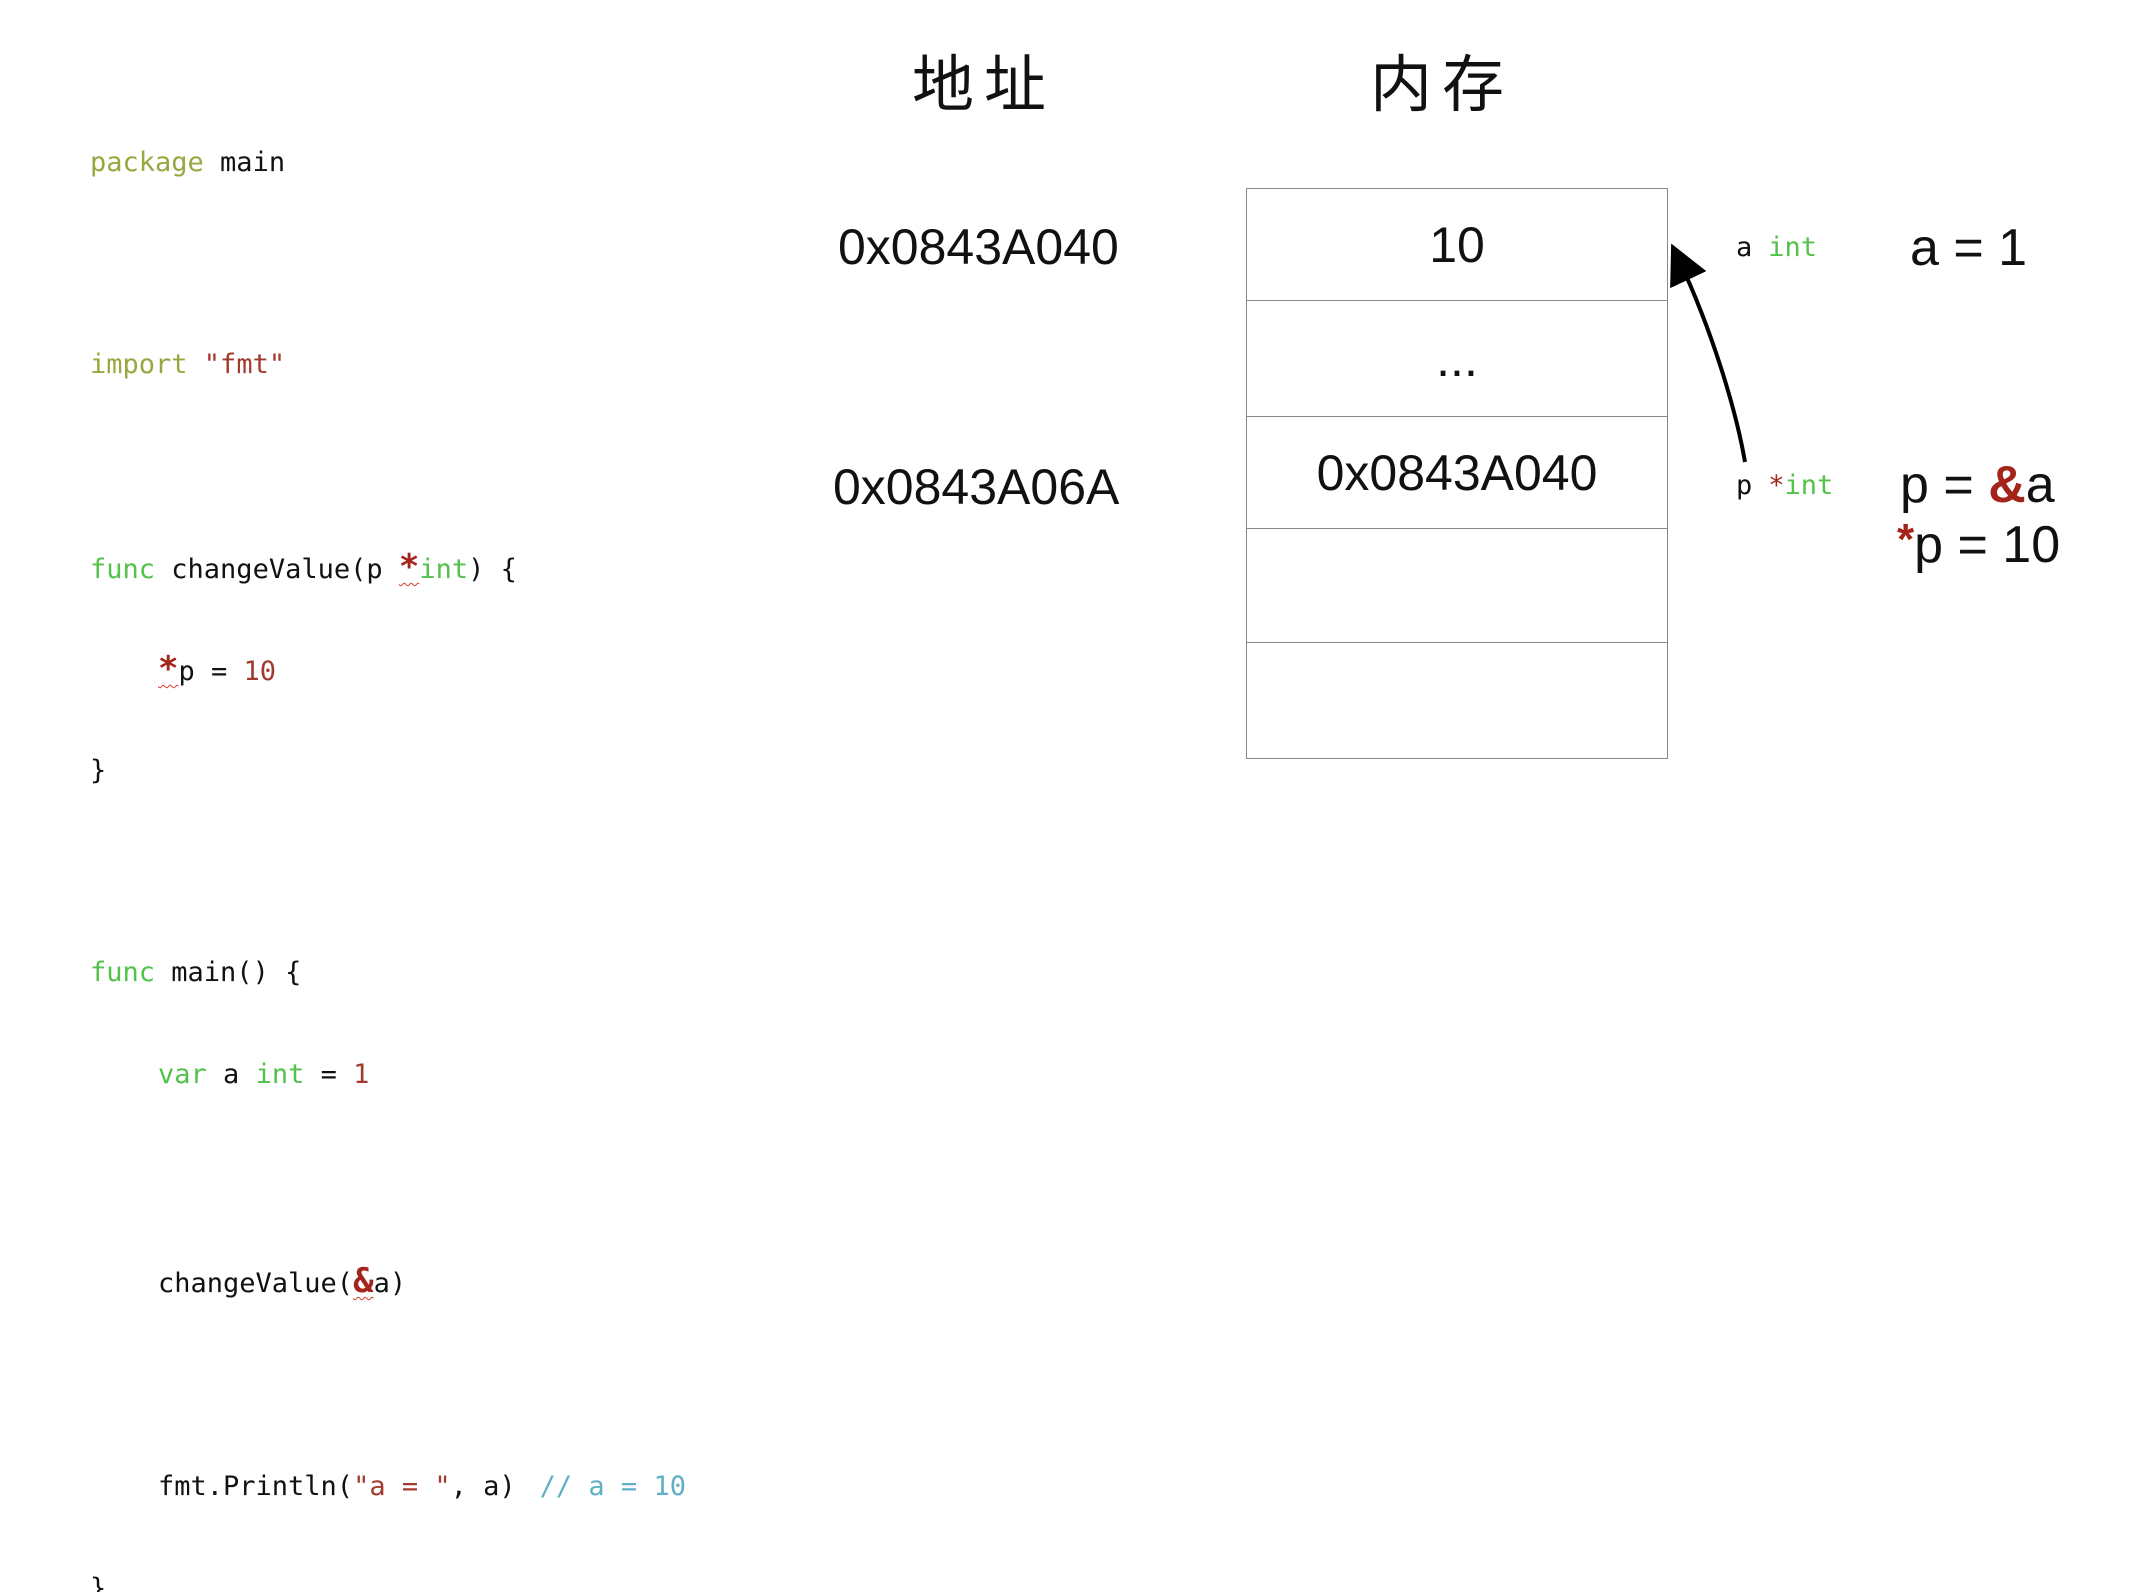  I want to click on code-line-package: package main, so click(188, 162).